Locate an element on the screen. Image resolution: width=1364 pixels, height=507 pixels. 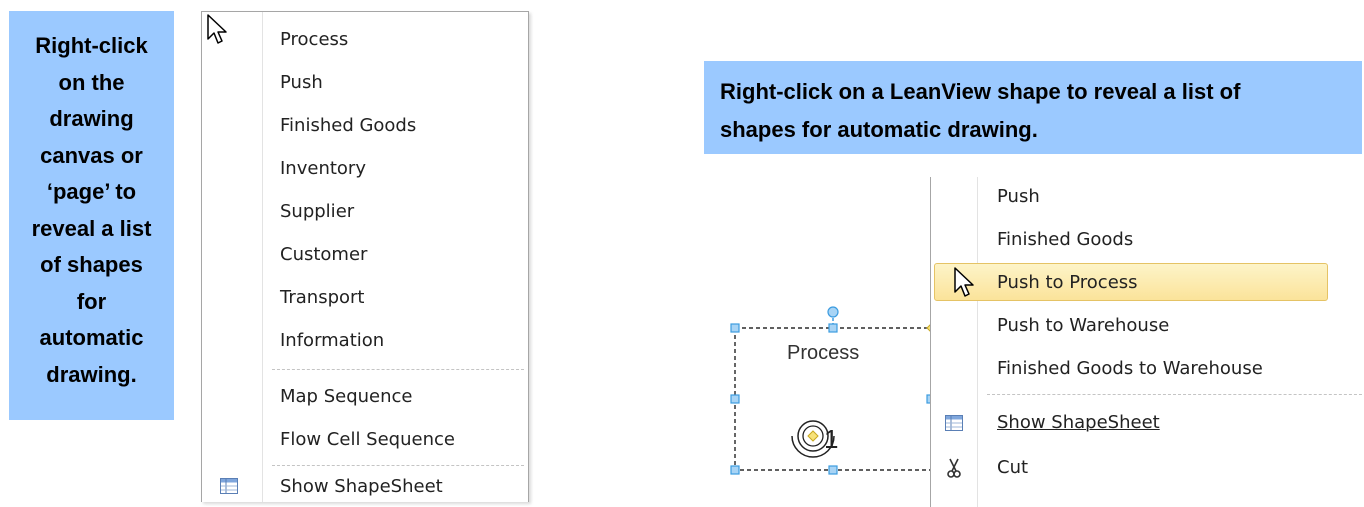
menu-item-transport: Transport is located at coordinates (322, 298).